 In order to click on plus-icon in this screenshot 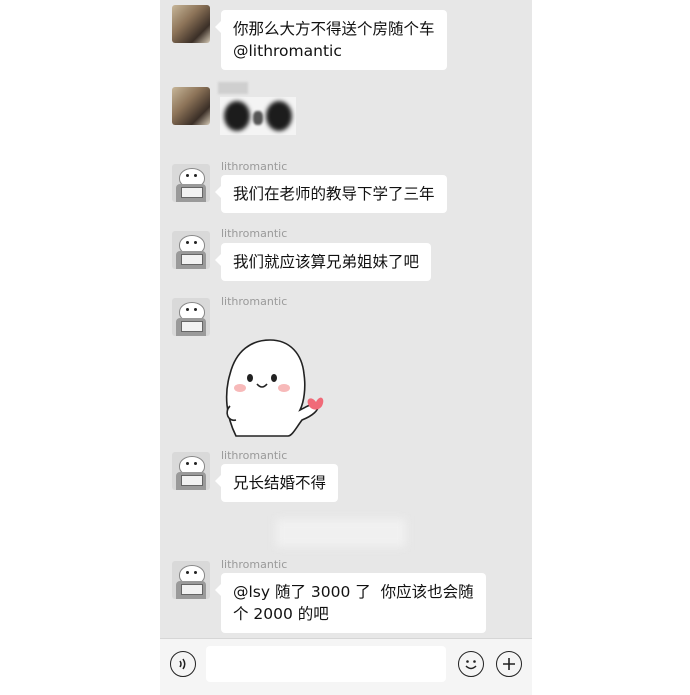, I will do `click(509, 664)`.